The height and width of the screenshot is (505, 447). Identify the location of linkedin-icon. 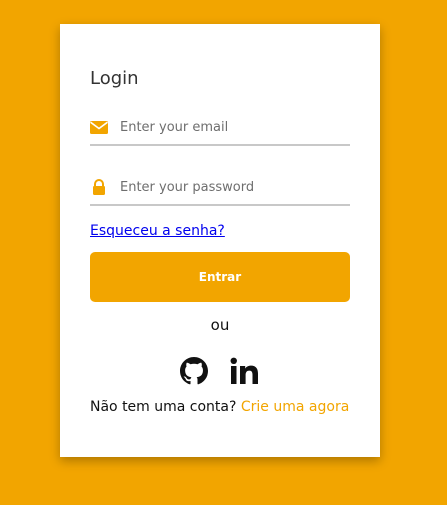
(245, 371).